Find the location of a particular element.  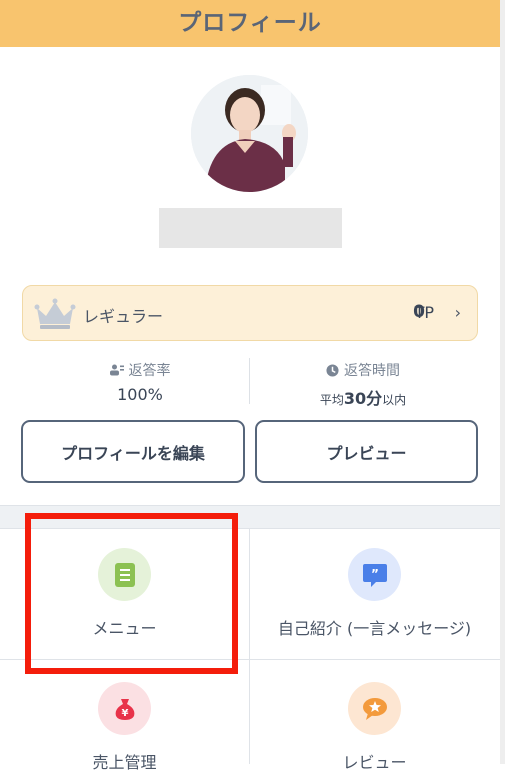

sales-label: 売上管理 is located at coordinates (124, 762).